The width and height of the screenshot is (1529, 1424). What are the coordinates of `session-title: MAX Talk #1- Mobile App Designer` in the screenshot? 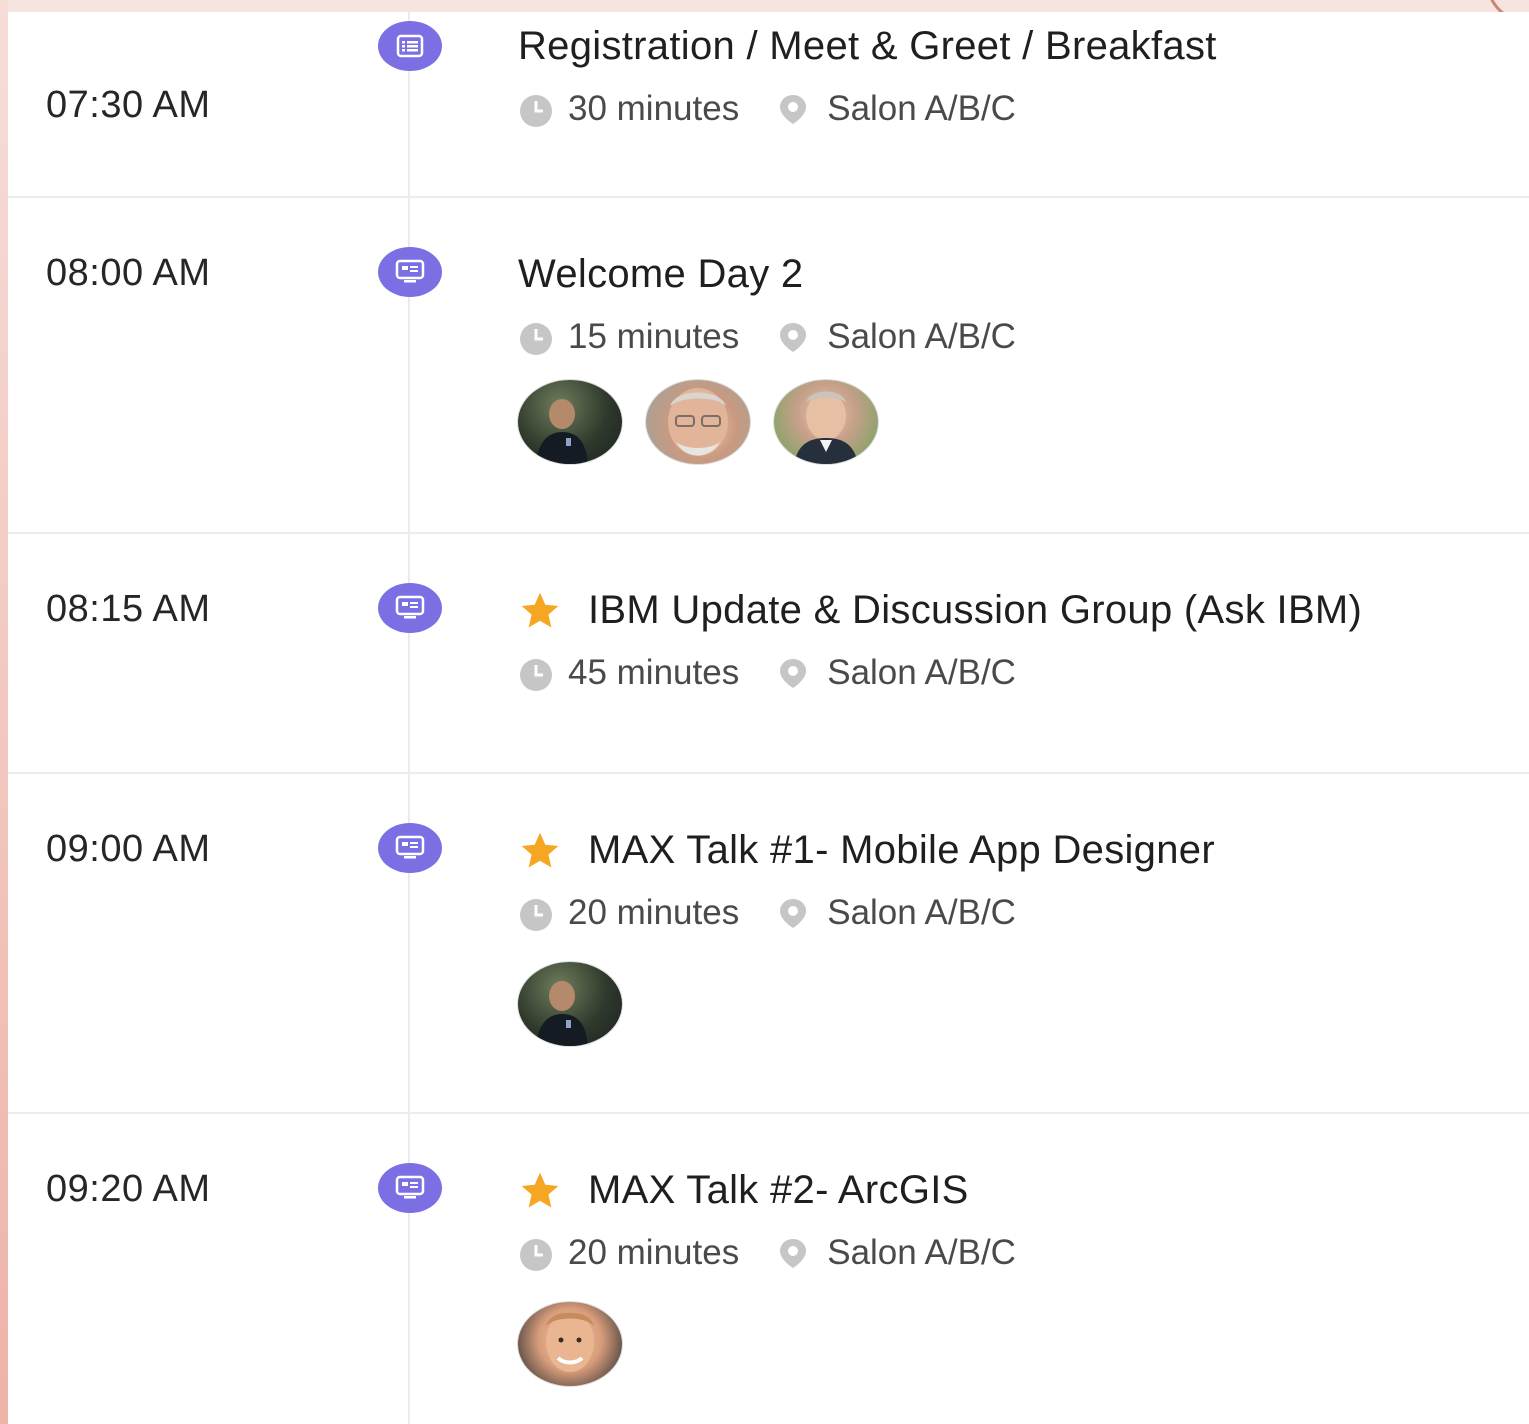 It's located at (901, 850).